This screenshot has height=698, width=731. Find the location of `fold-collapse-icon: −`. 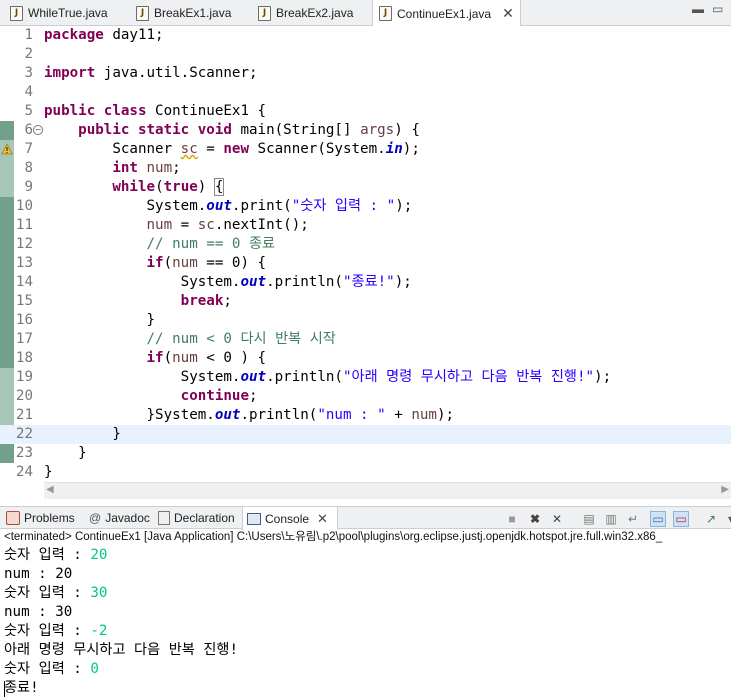

fold-collapse-icon: − is located at coordinates (38, 130).